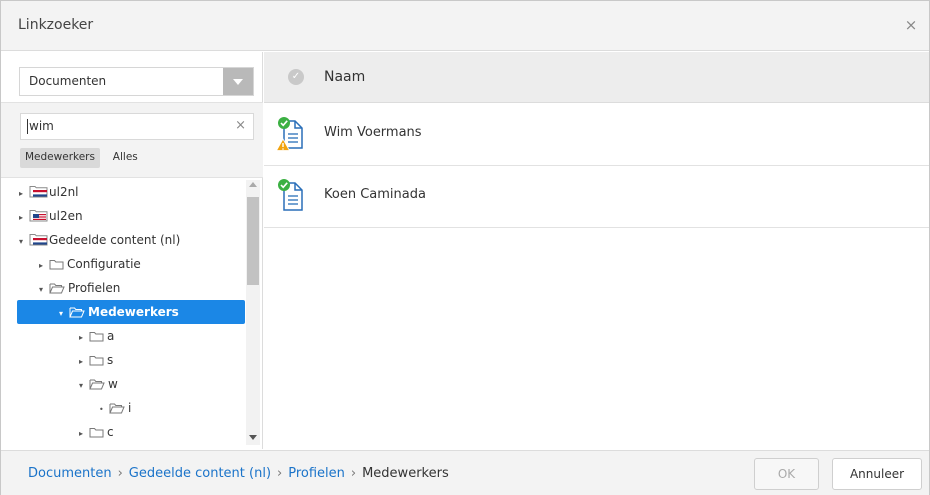 The width and height of the screenshot is (930, 495). Describe the element at coordinates (104, 264) in the screenshot. I see `tree-item-label: Configuratie` at that location.